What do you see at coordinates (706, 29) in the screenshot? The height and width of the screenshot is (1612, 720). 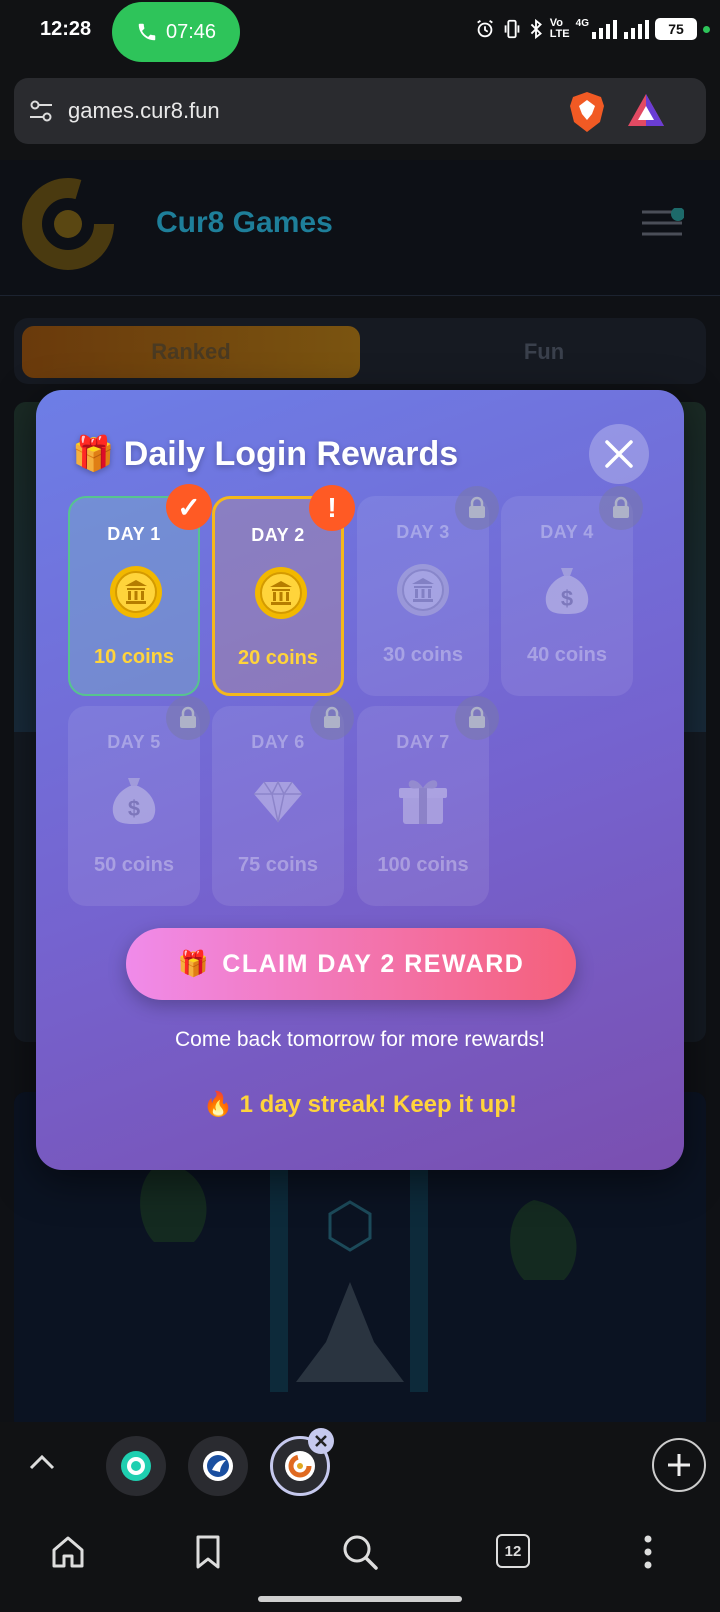 I see `notification-dot` at bounding box center [706, 29].